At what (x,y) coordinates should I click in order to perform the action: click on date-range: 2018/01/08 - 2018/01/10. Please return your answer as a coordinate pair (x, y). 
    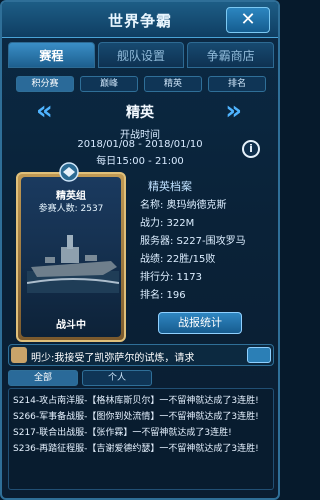
    Looking at the image, I should click on (140, 144).